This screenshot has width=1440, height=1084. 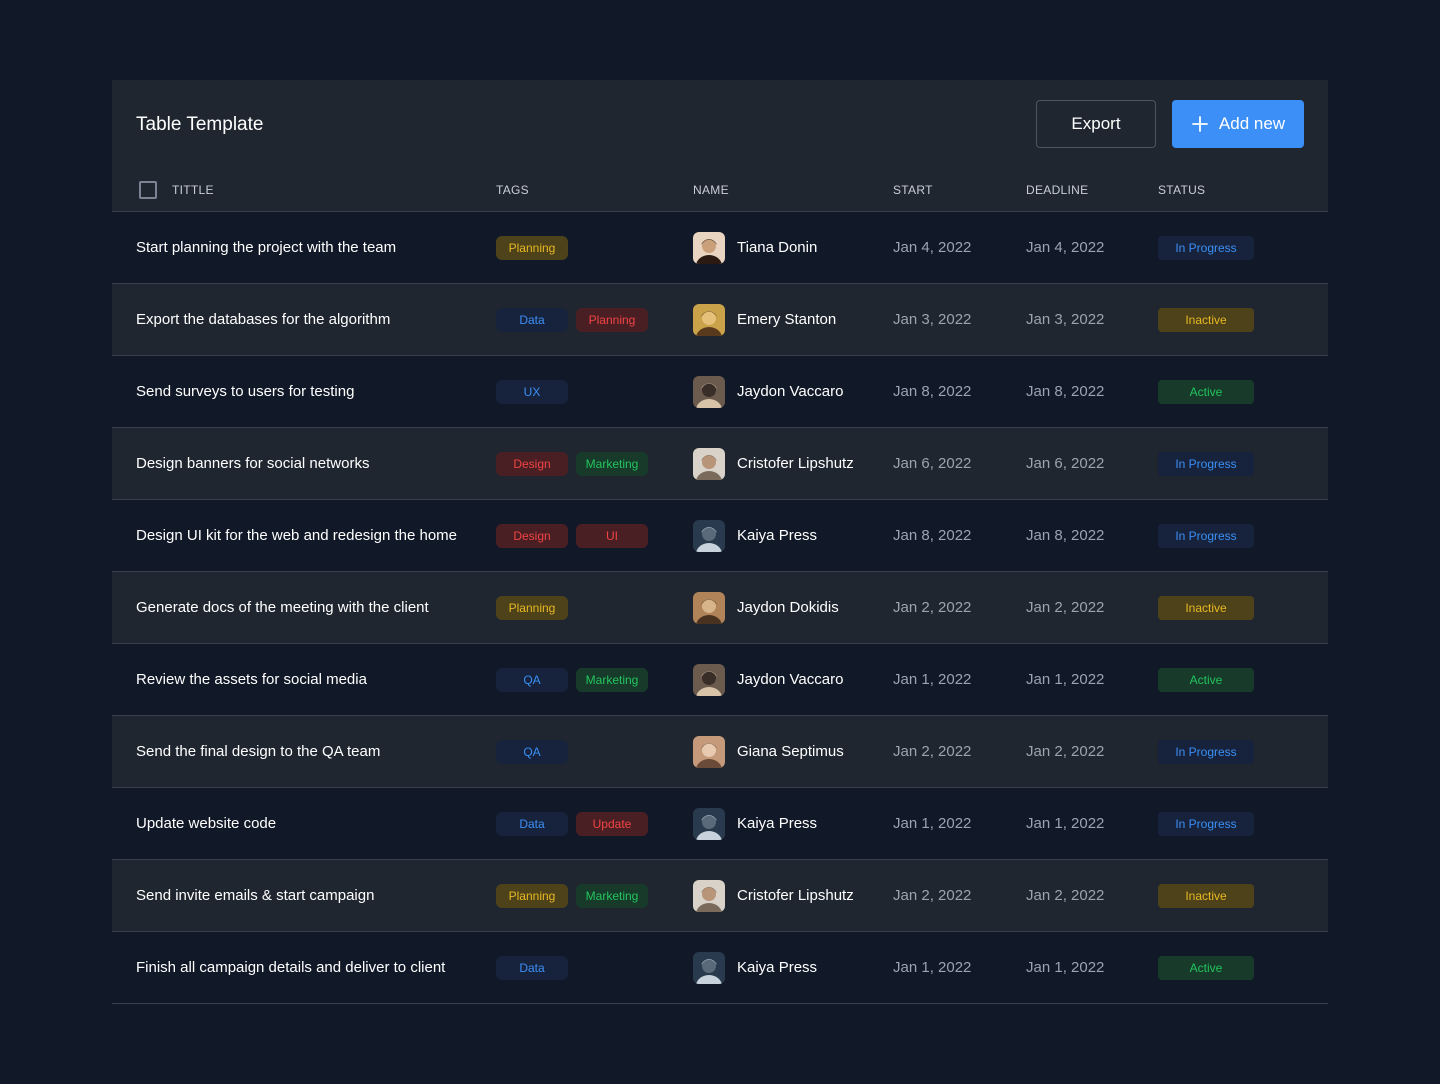 I want to click on tag-badge: UI, so click(x=612, y=535).